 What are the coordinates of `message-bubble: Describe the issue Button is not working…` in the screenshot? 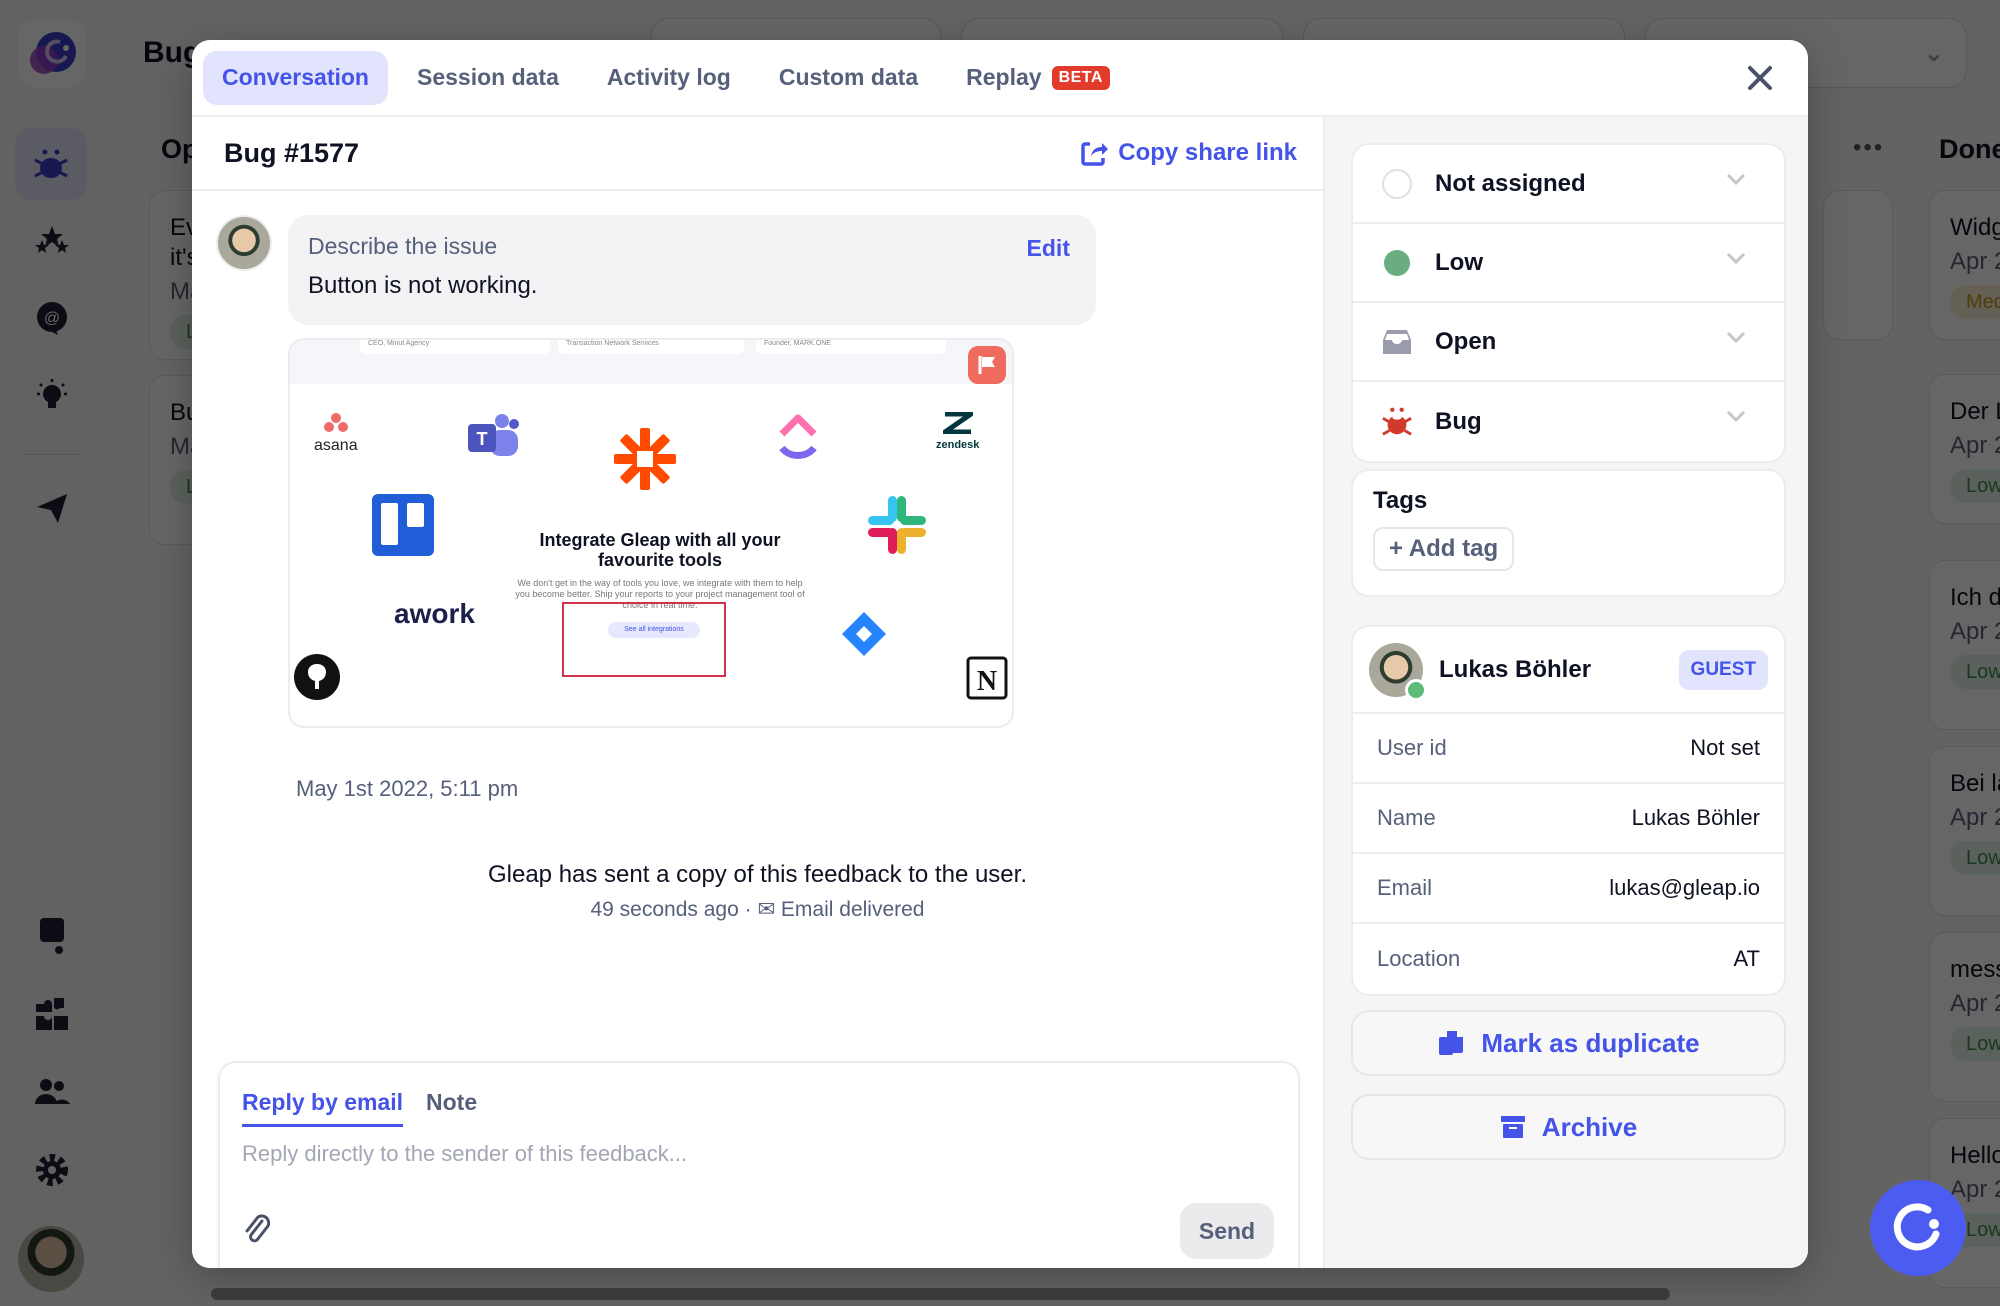 It's located at (692, 270).